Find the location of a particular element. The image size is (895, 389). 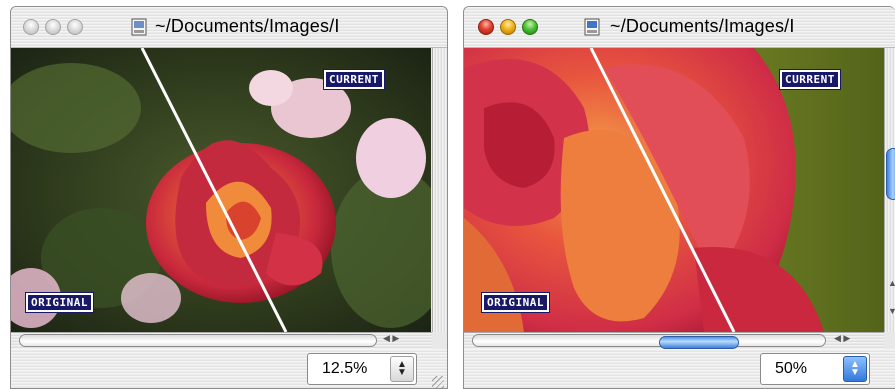

zoom-popup: 50% ▲ ▼ is located at coordinates (815, 369).